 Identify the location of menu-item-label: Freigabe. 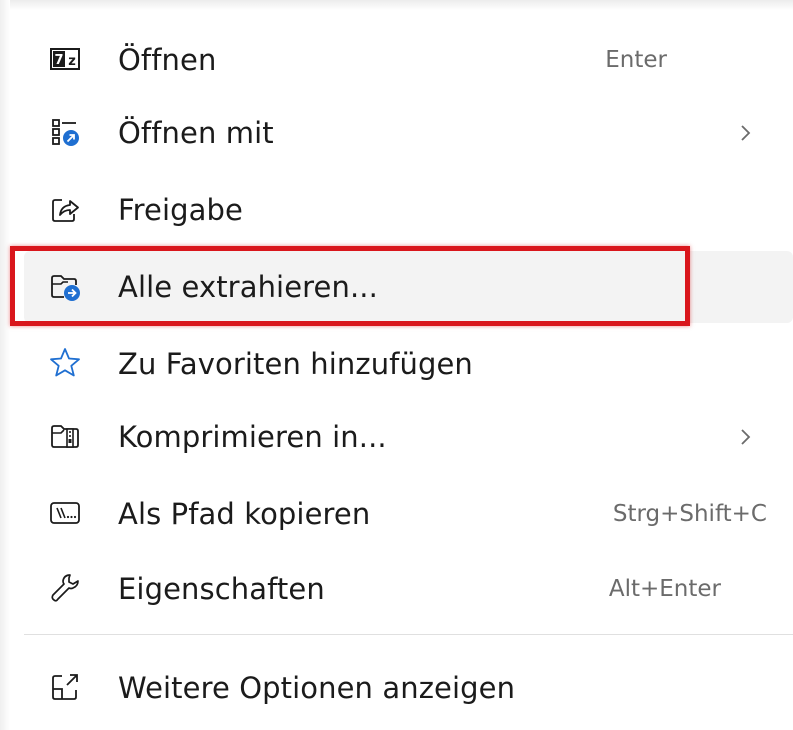
(180, 210).